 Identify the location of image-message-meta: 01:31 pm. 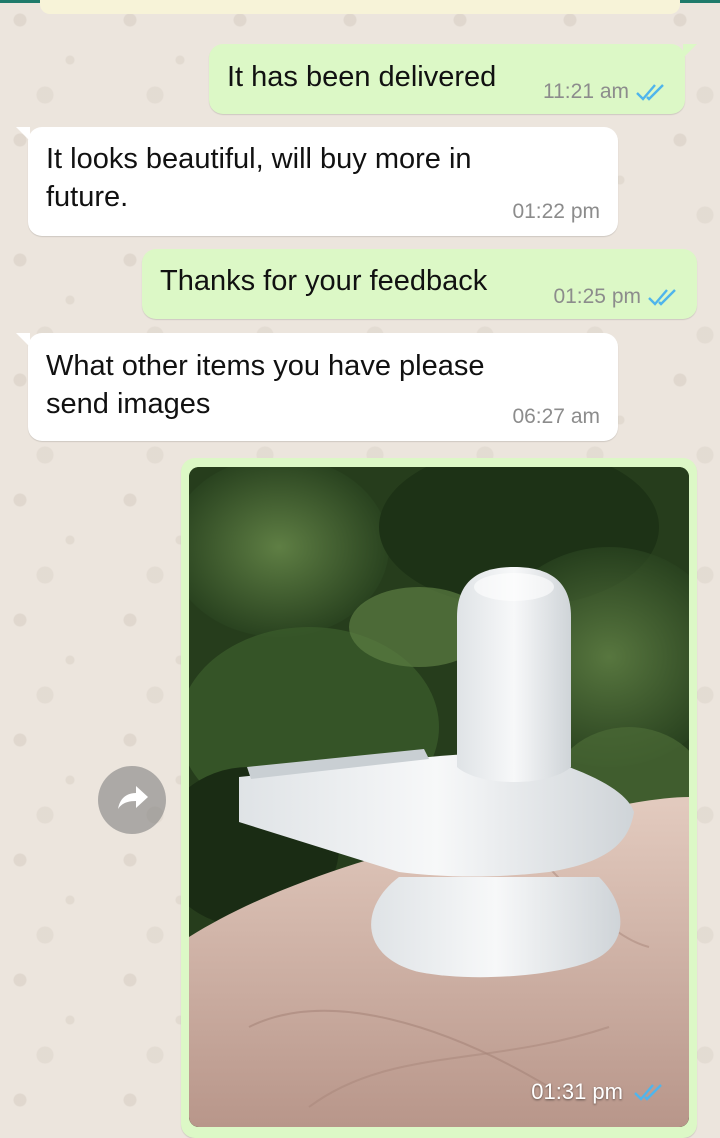
(599, 1092).